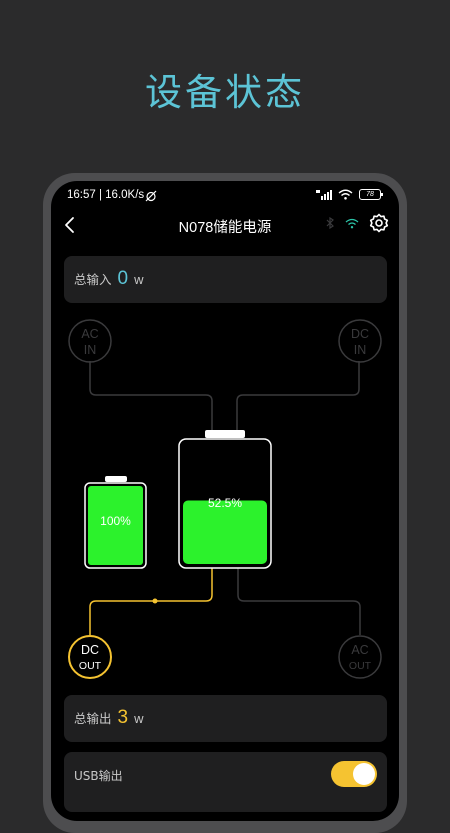 The width and height of the screenshot is (450, 833). What do you see at coordinates (360, 666) in the screenshot?
I see `ac-out-label-bottom: OUT` at bounding box center [360, 666].